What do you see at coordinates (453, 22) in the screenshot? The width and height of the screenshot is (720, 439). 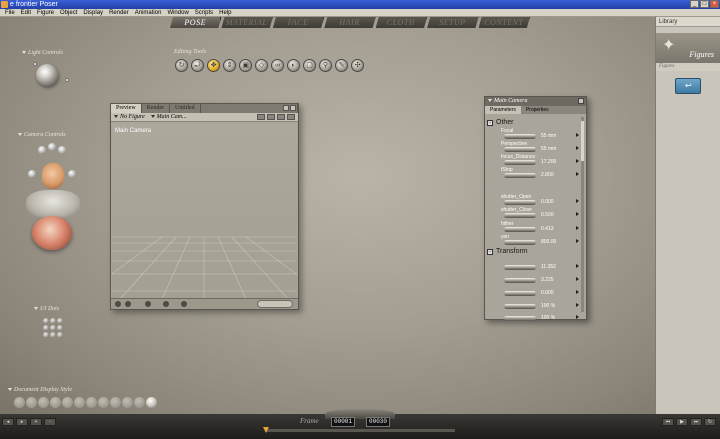 I see `tab-setup: SETUP` at bounding box center [453, 22].